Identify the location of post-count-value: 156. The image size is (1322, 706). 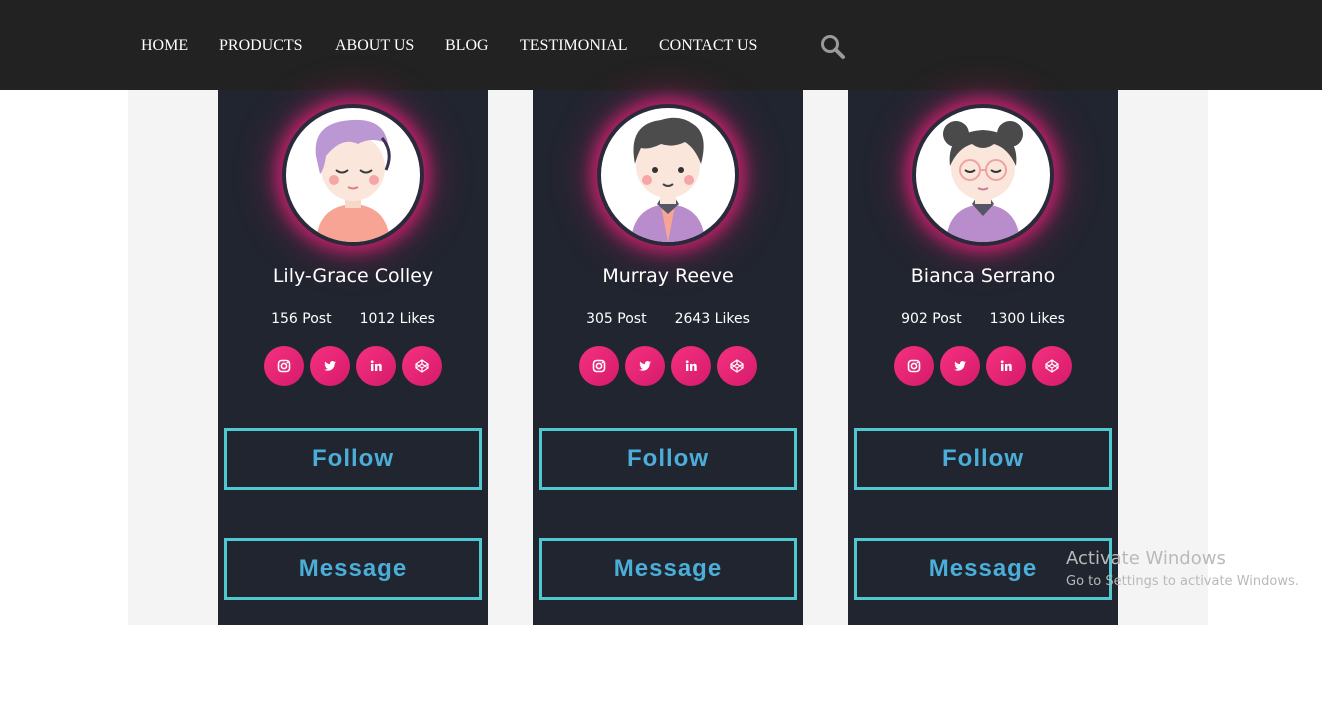
(284, 319).